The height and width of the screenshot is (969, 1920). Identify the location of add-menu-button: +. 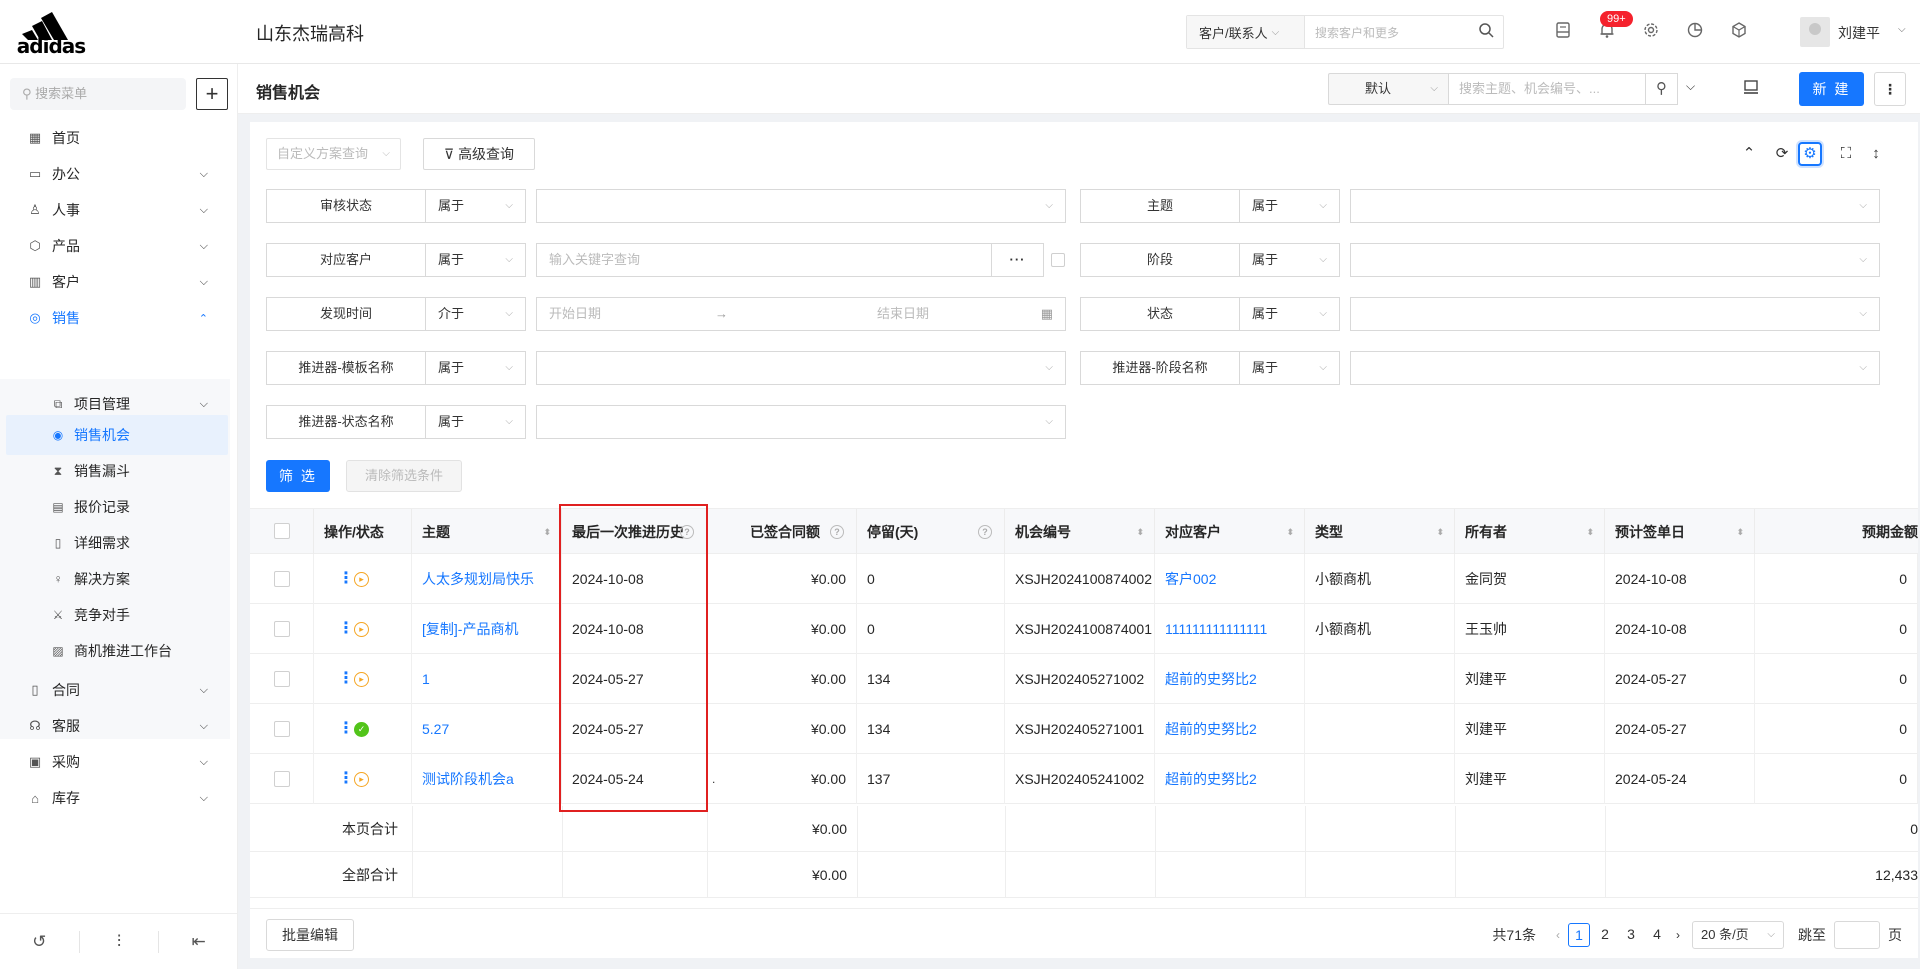
(212, 94).